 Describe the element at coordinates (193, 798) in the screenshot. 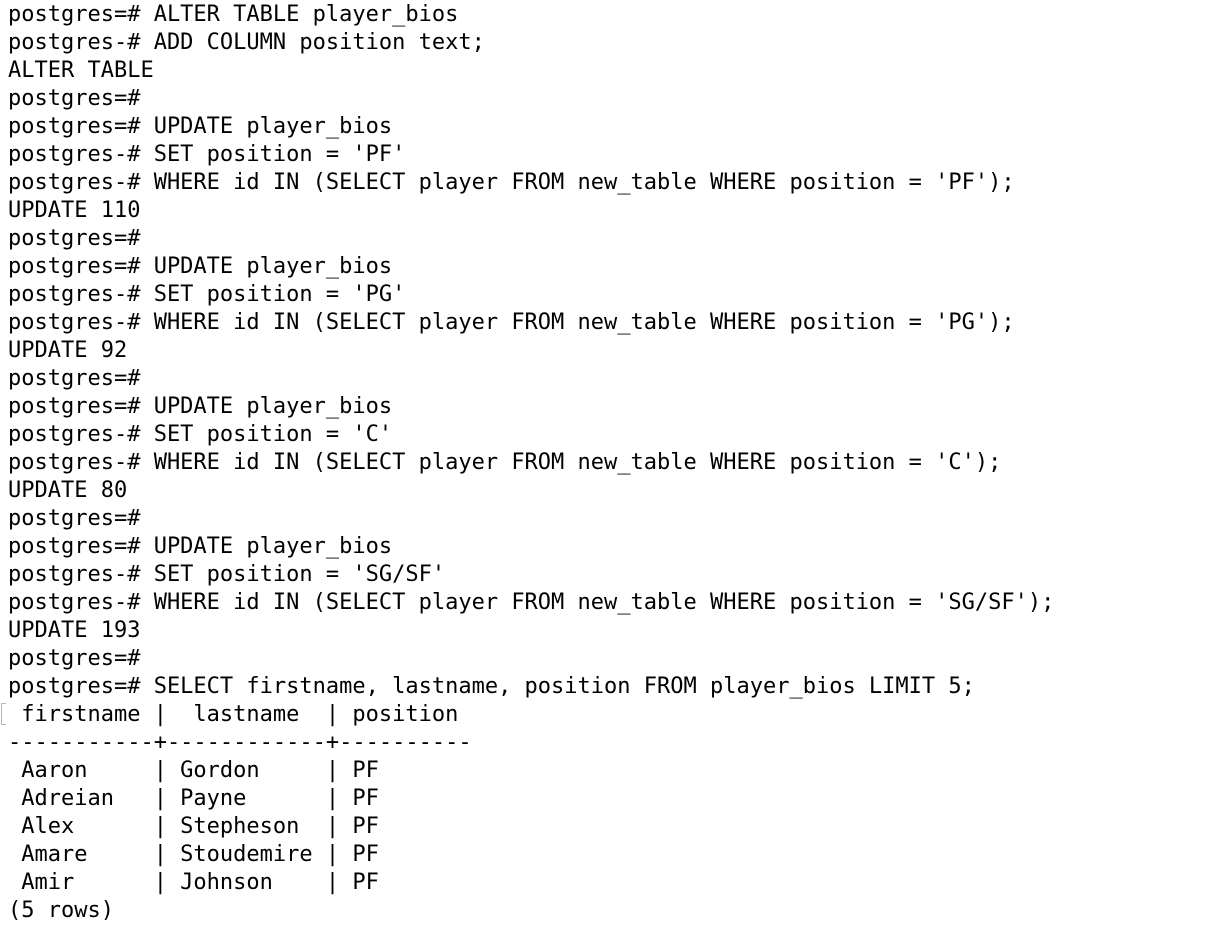

I see `result-row: Adreian | Payne | PF` at that location.